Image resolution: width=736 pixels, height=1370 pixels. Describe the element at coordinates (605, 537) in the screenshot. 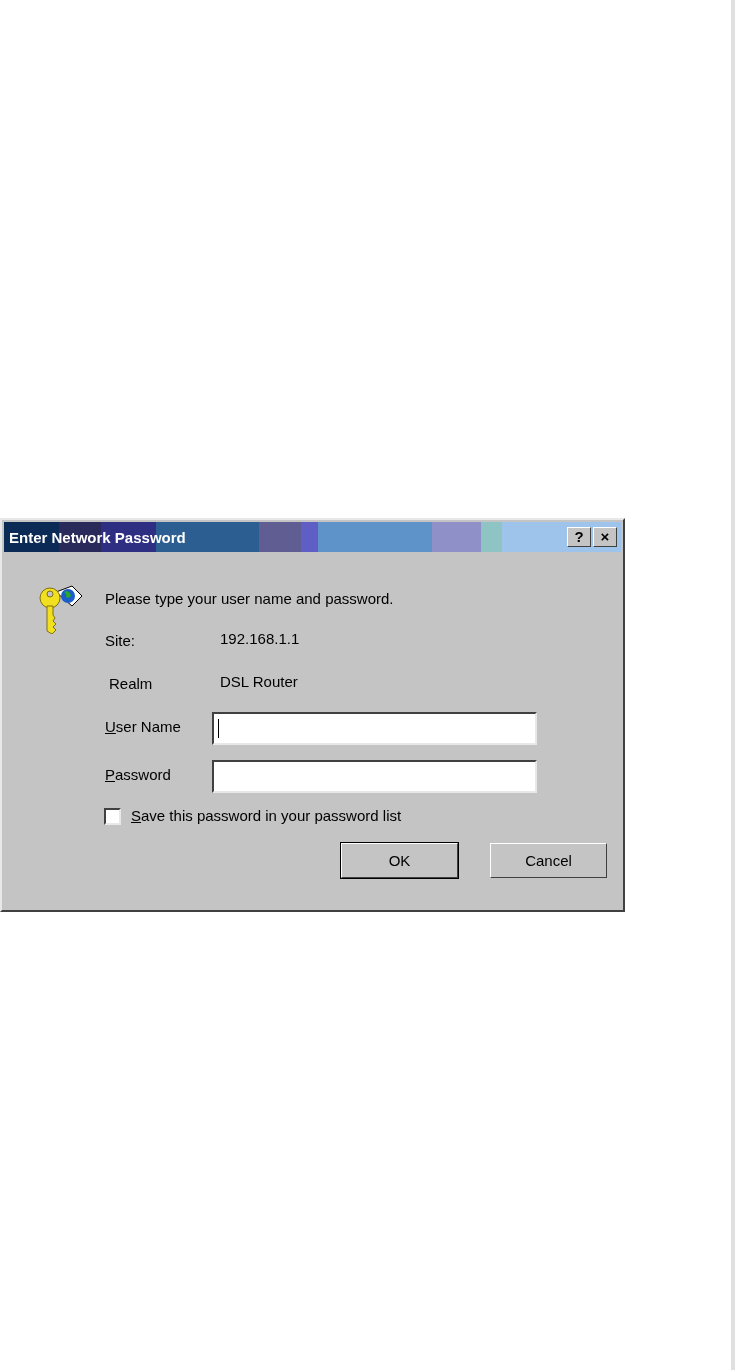

I see `close-button: ×` at that location.